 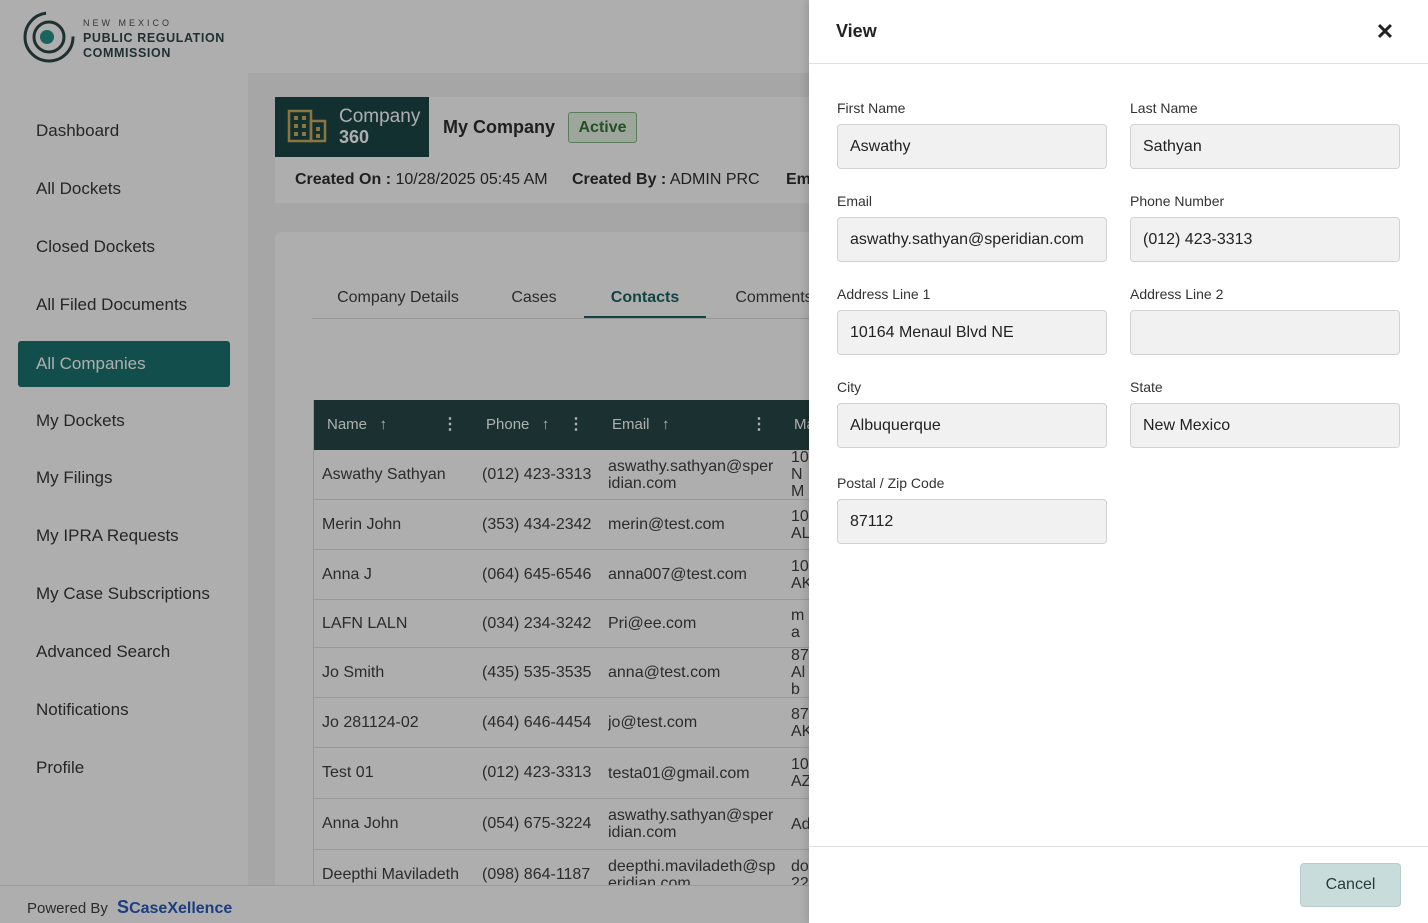 What do you see at coordinates (856, 31) in the screenshot?
I see `drawer-title: View` at bounding box center [856, 31].